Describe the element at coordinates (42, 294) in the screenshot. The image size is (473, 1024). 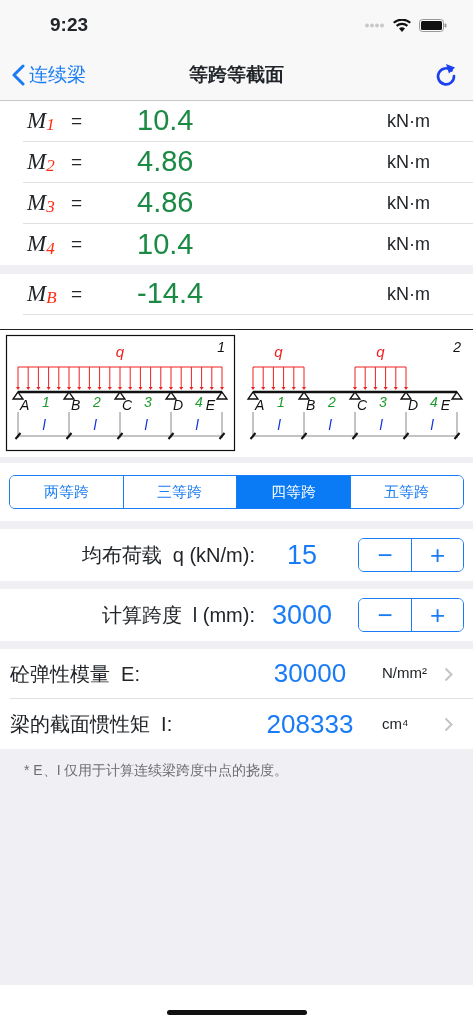
I see `moment-symbol: M$_{B}$` at that location.